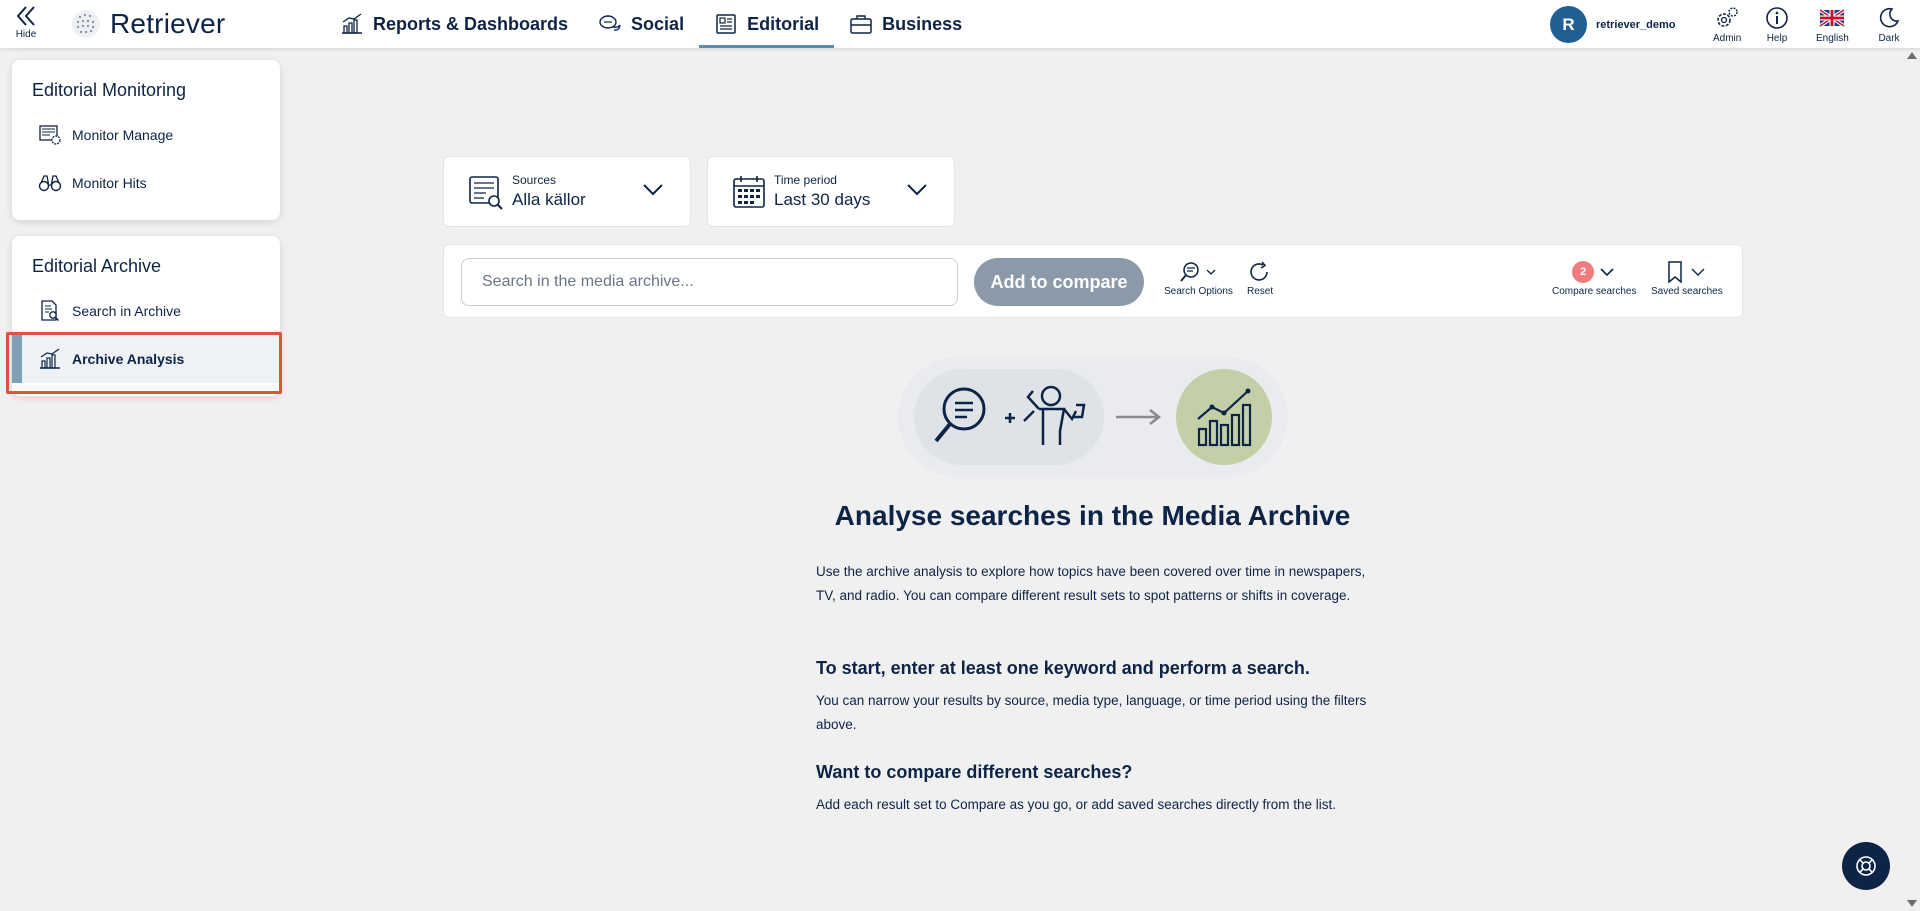 This screenshot has width=1920, height=911. What do you see at coordinates (1198, 272) in the screenshot?
I see `search-options-icon` at bounding box center [1198, 272].